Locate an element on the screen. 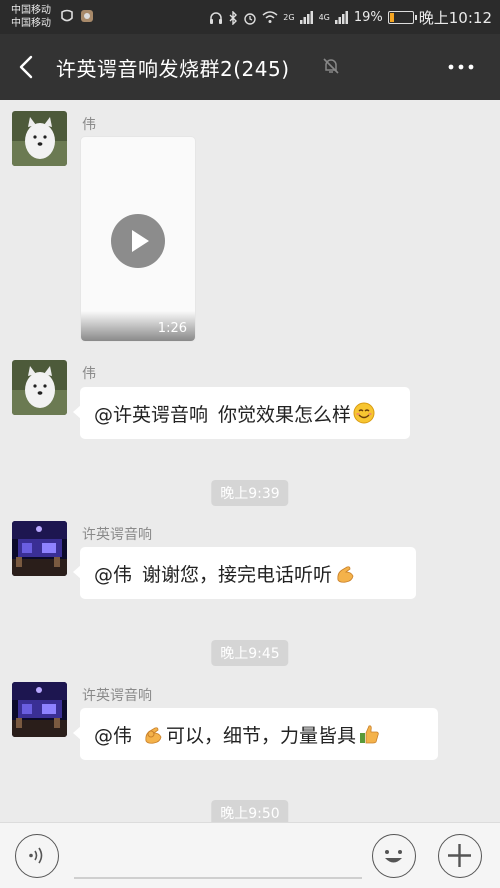  plus-icon is located at coordinates (459, 855).